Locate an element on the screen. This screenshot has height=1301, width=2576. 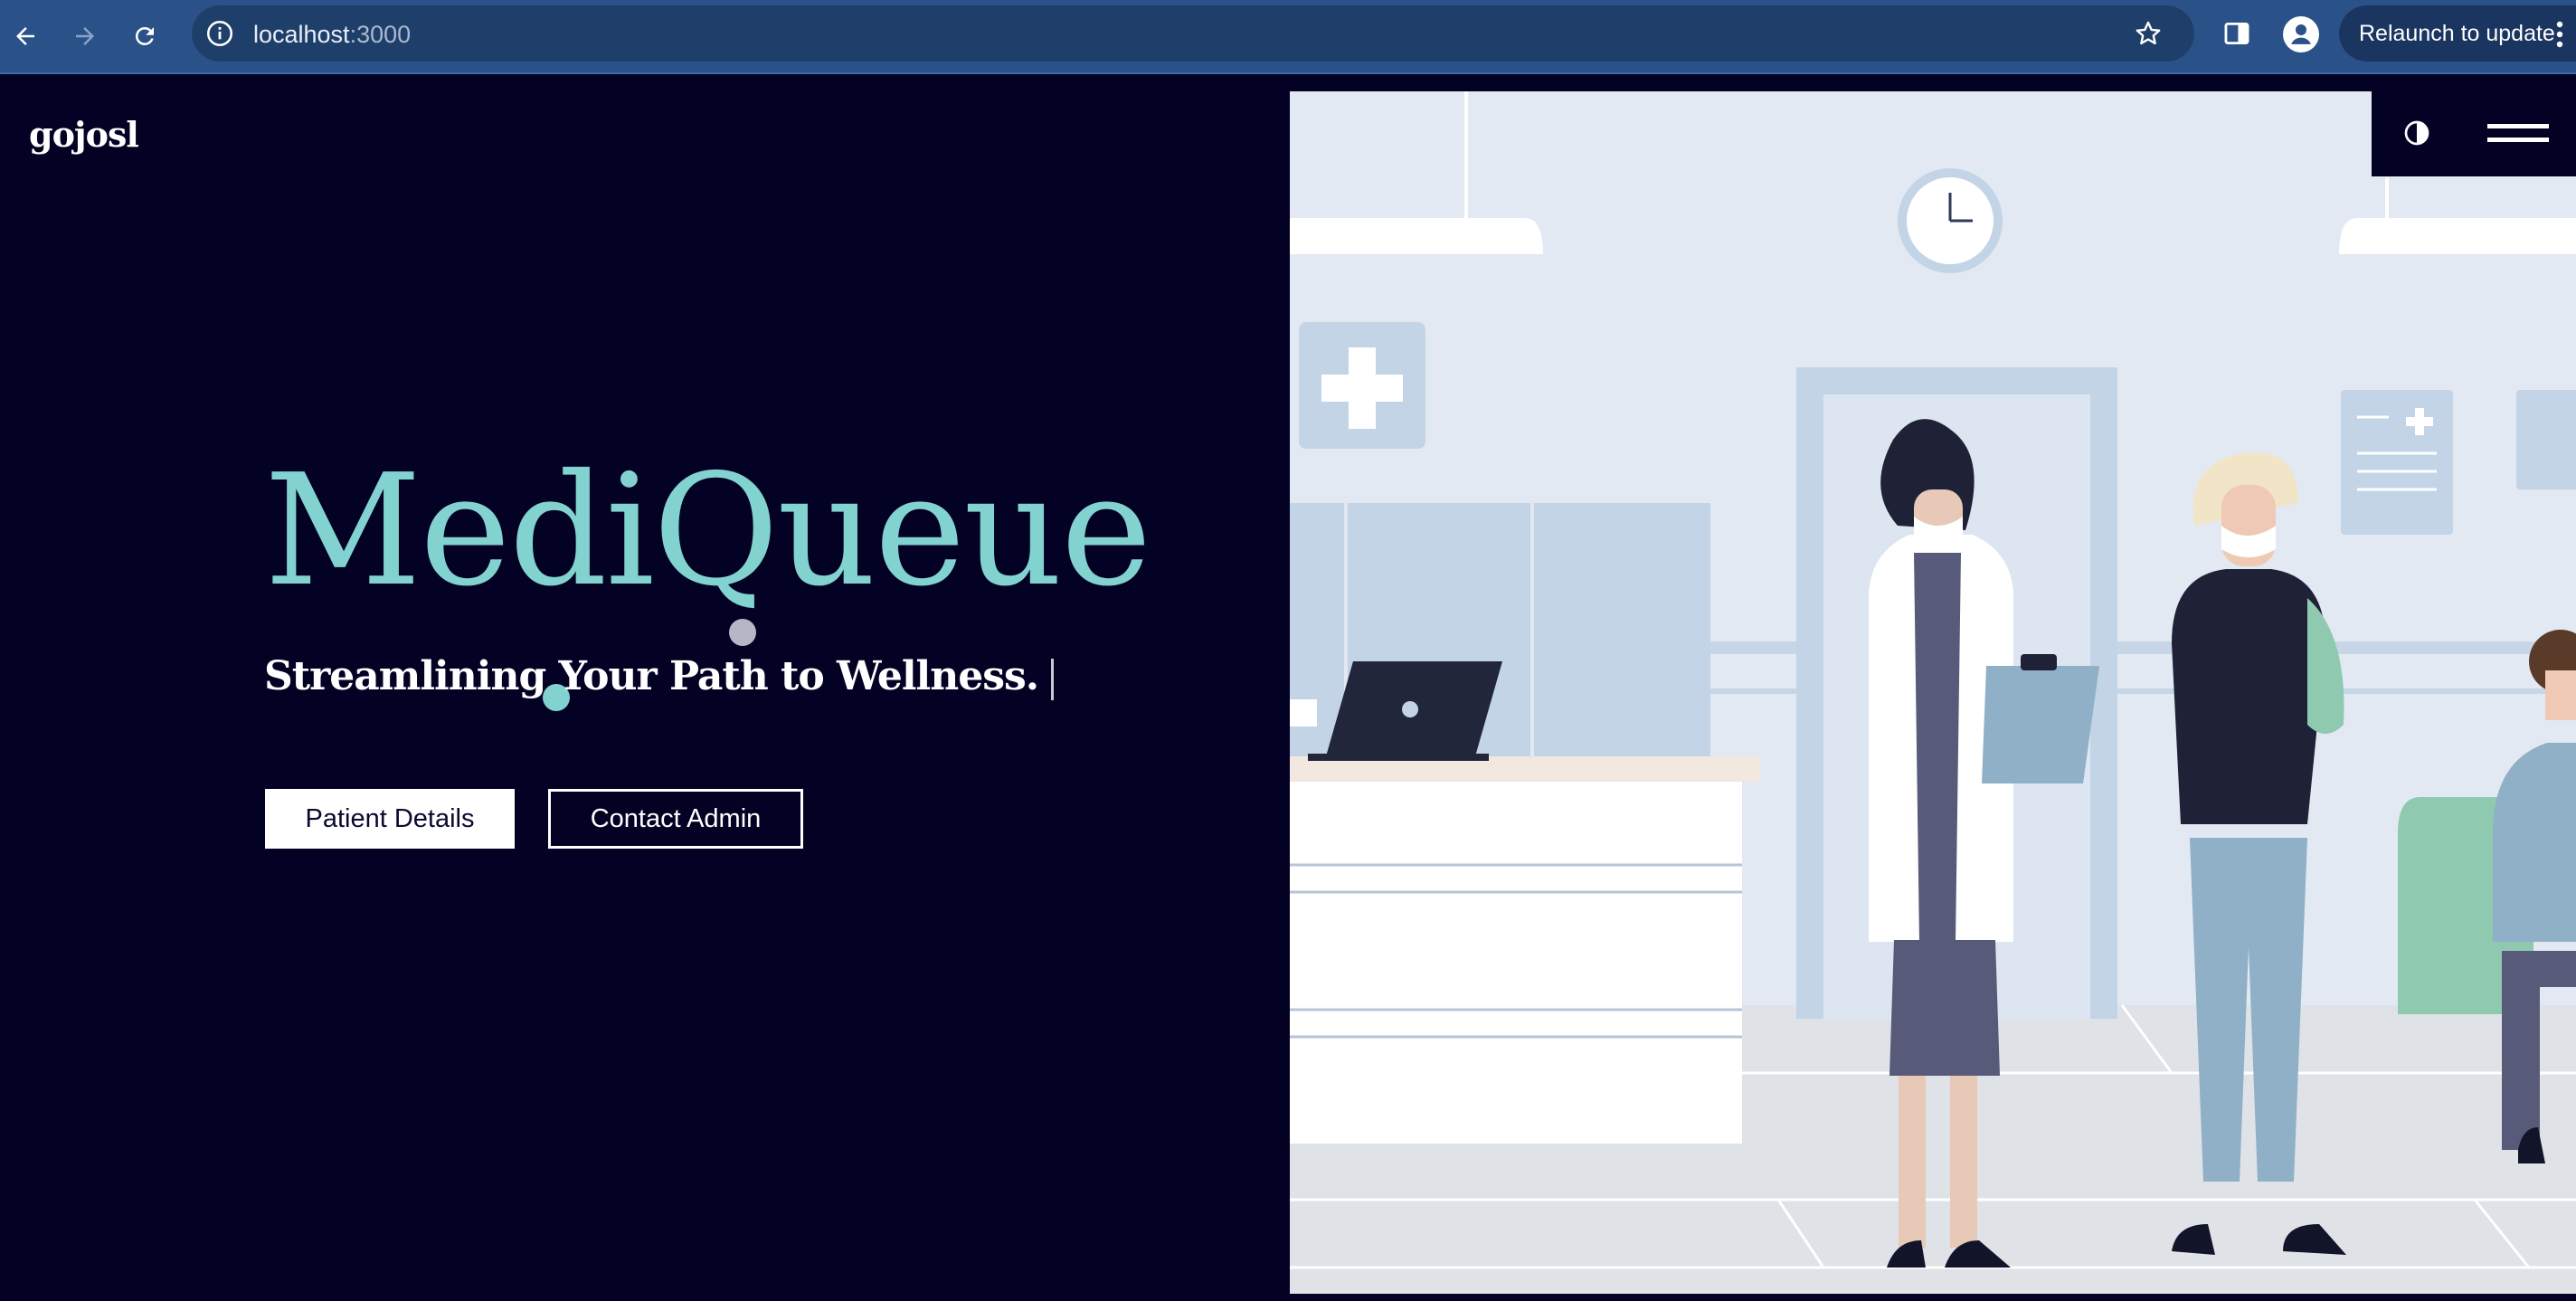
hero-subtitle-text: Streamlining Your Path to Wellness. is located at coordinates (651, 676).